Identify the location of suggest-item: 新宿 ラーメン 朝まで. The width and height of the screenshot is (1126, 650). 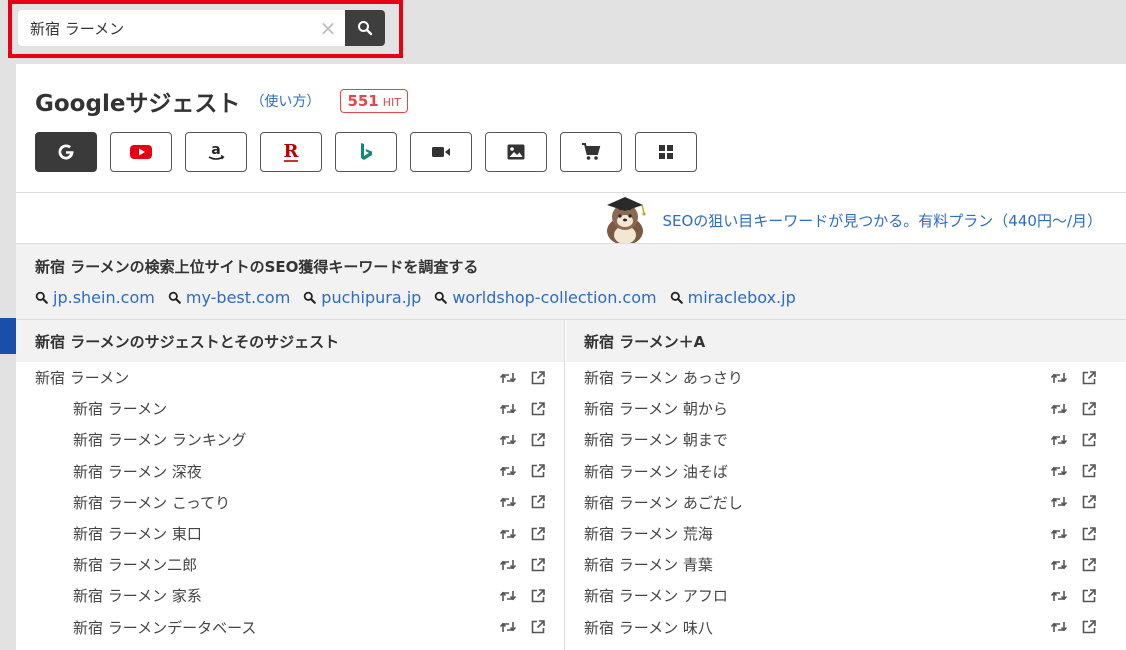
(846, 439).